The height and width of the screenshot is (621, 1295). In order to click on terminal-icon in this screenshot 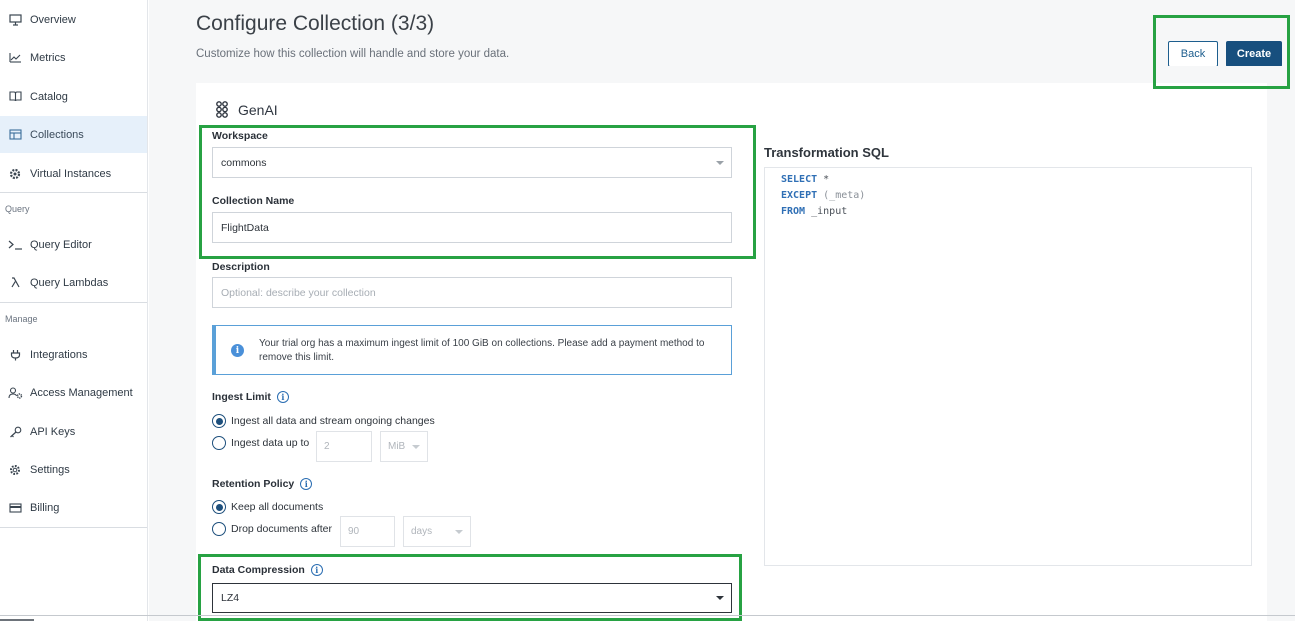, I will do `click(15, 244)`.